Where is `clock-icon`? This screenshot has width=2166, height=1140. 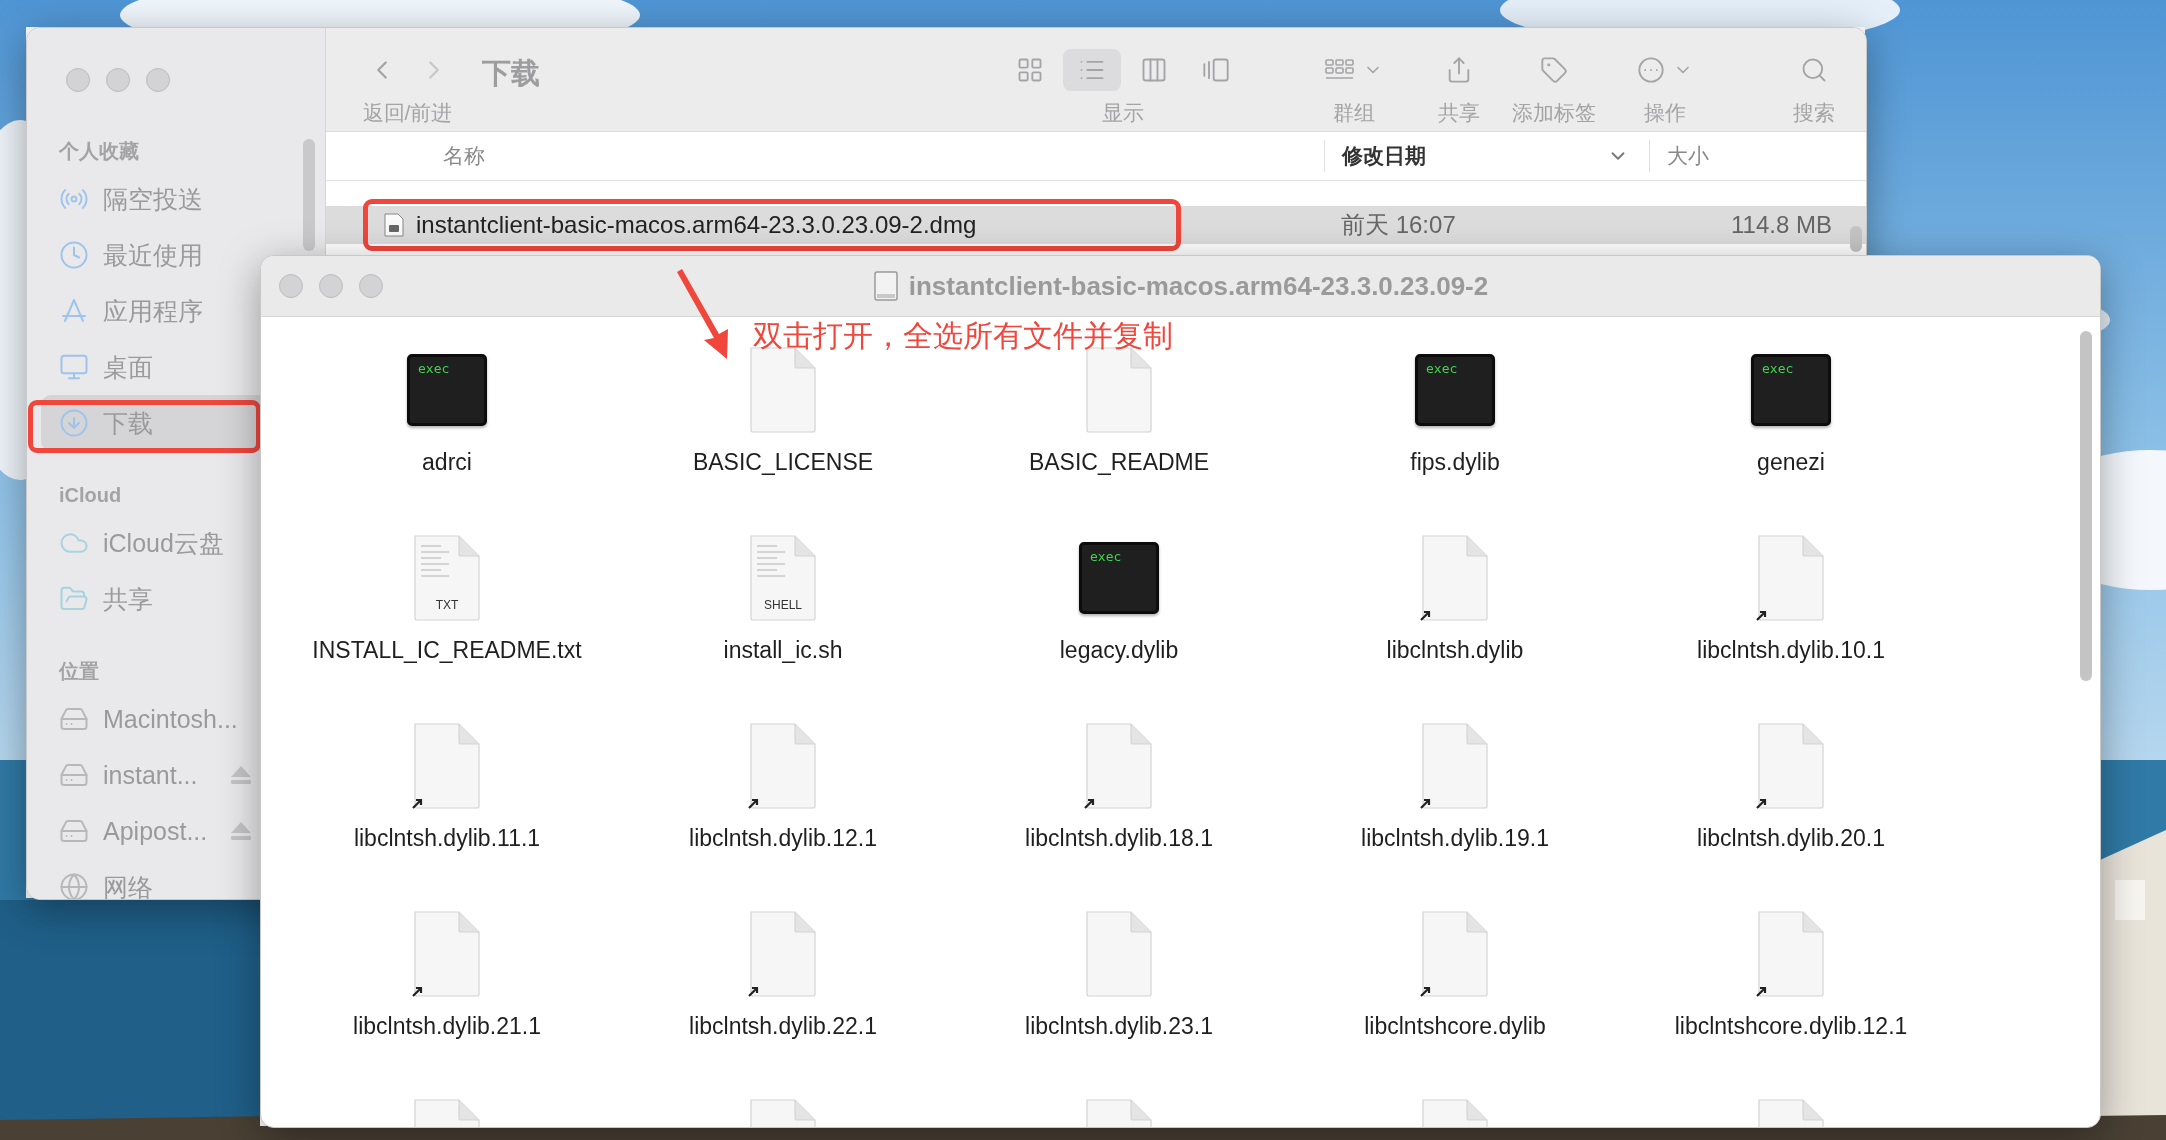
clock-icon is located at coordinates (74, 255).